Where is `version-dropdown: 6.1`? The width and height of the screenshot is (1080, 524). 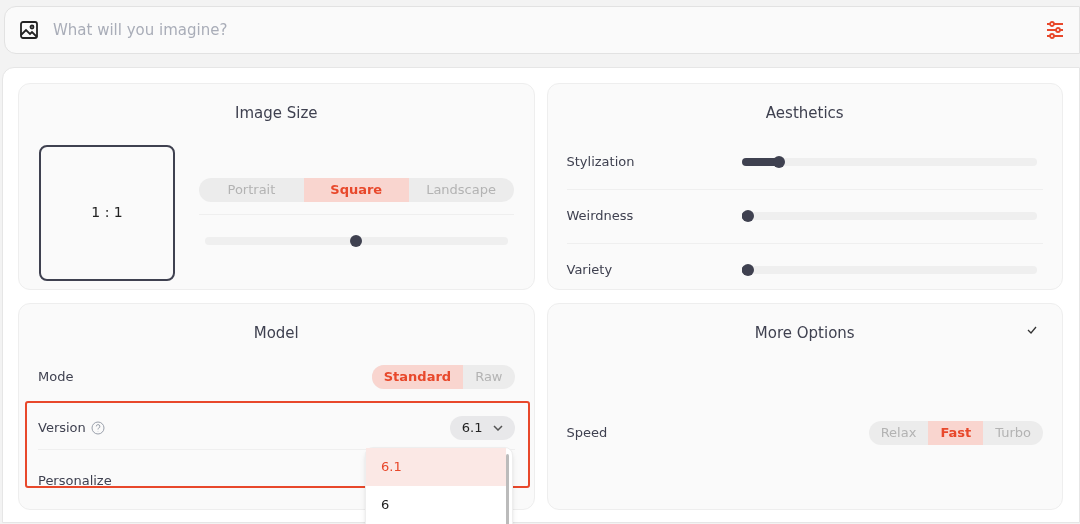
version-dropdown: 6.1 is located at coordinates (482, 428).